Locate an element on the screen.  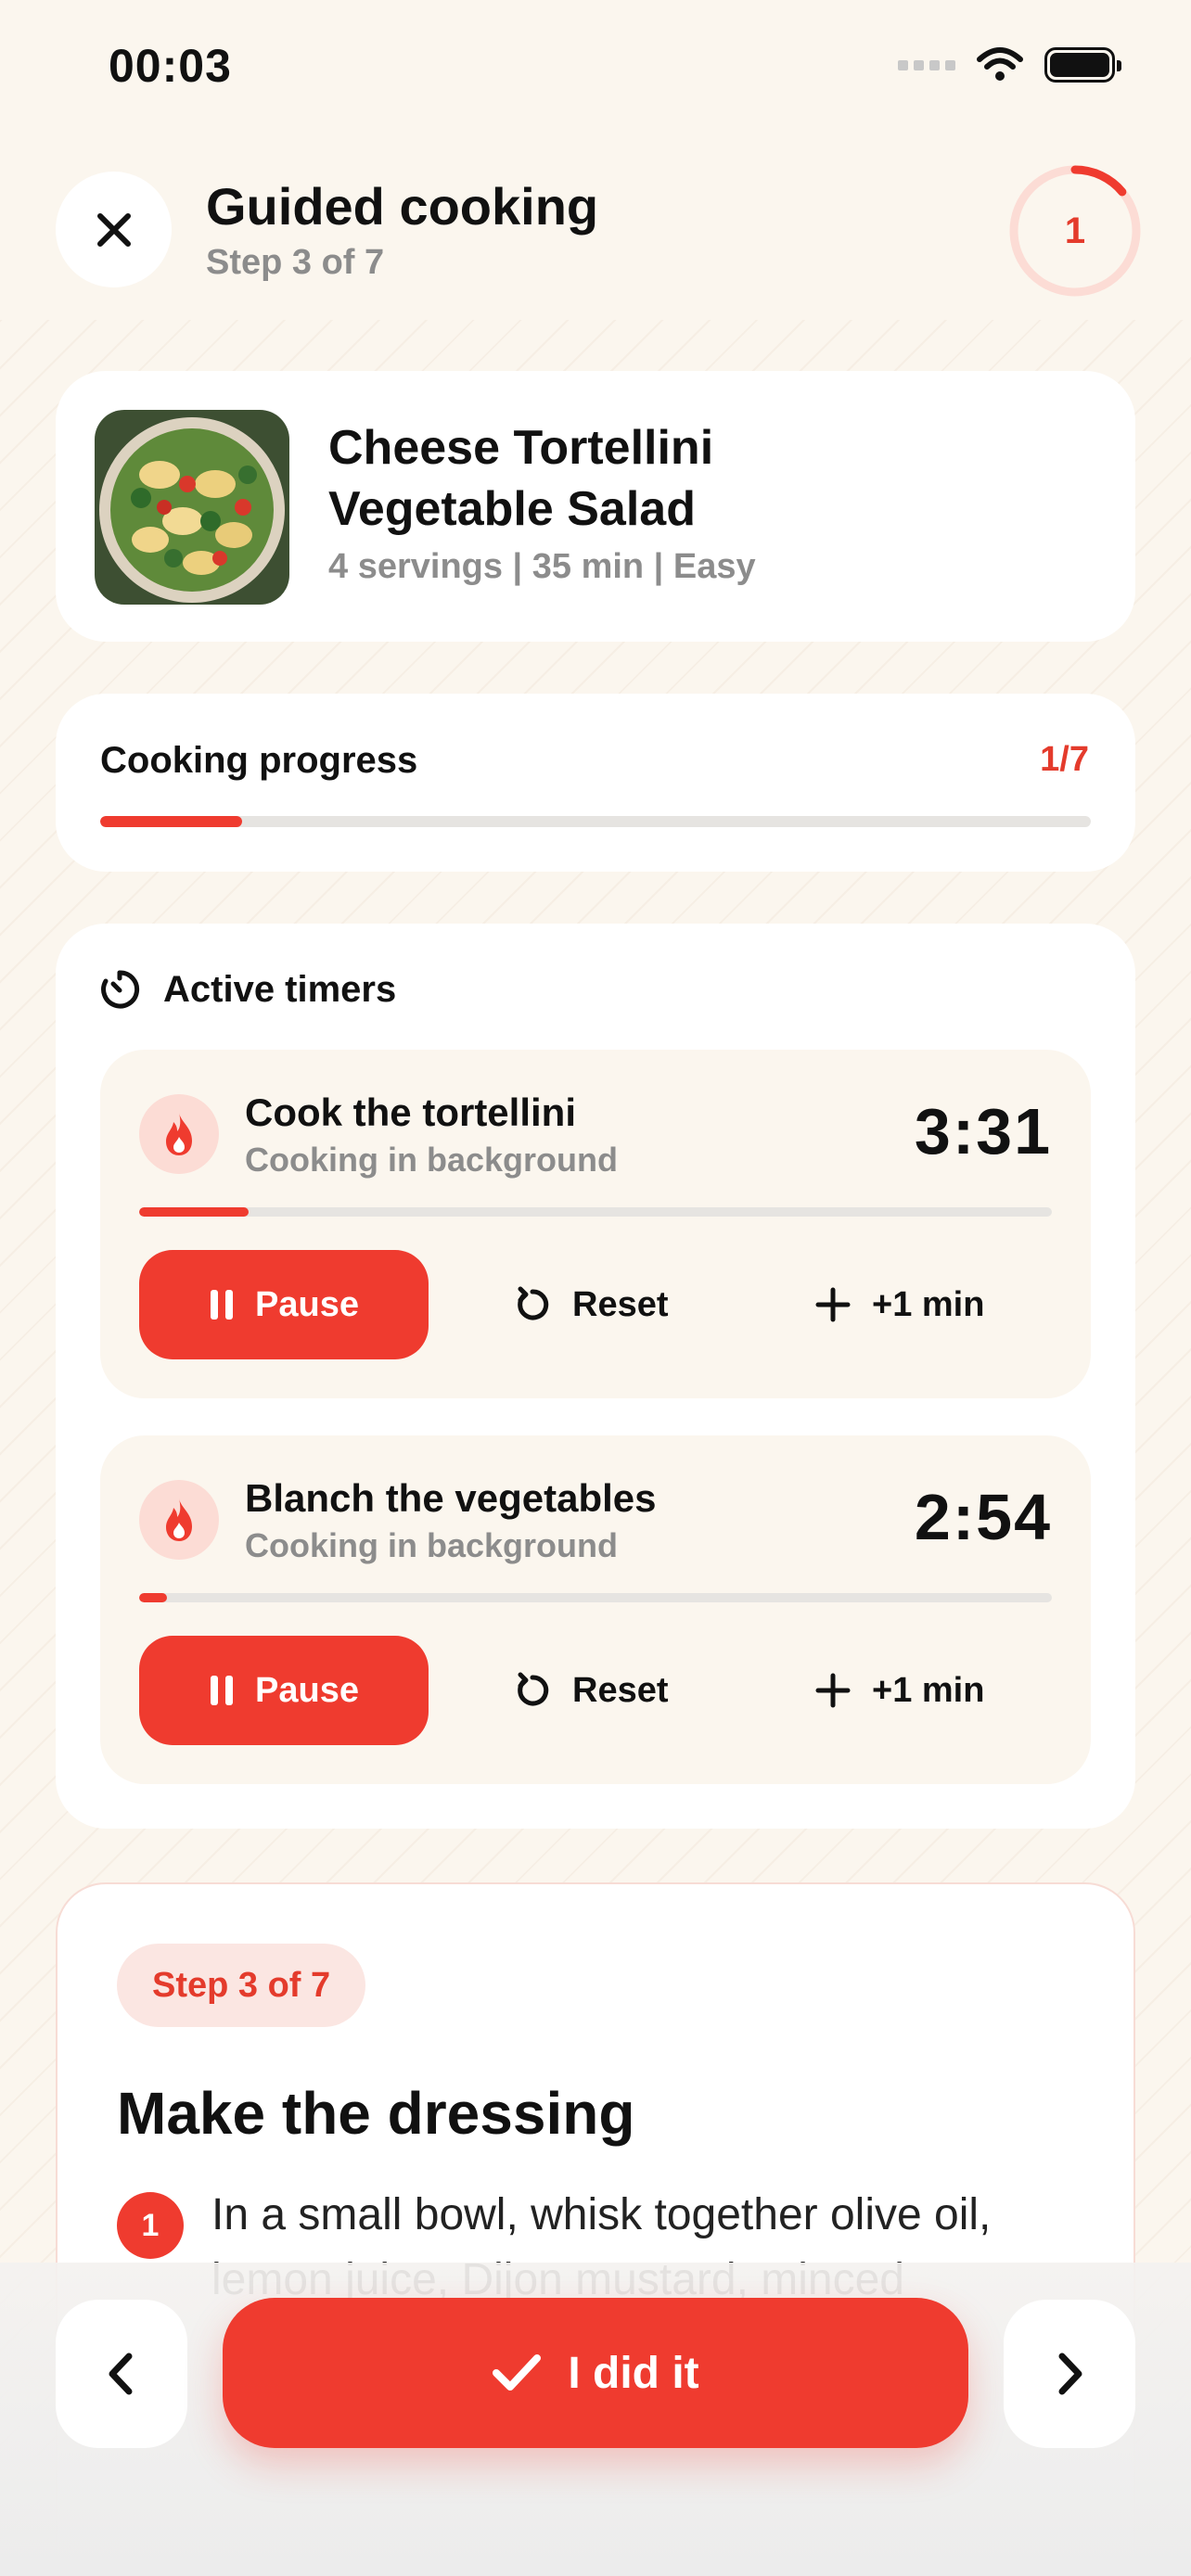
recipe-title-line-2: Vegetable Salad is located at coordinates (512, 509).